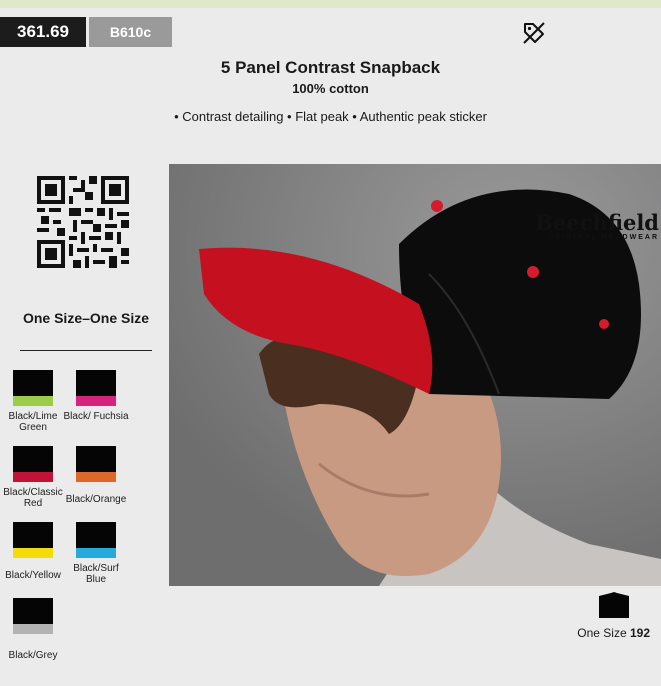 Image resolution: width=661 pixels, height=686 pixels. What do you see at coordinates (43, 32) in the screenshot?
I see `price-badge: 361.69` at bounding box center [43, 32].